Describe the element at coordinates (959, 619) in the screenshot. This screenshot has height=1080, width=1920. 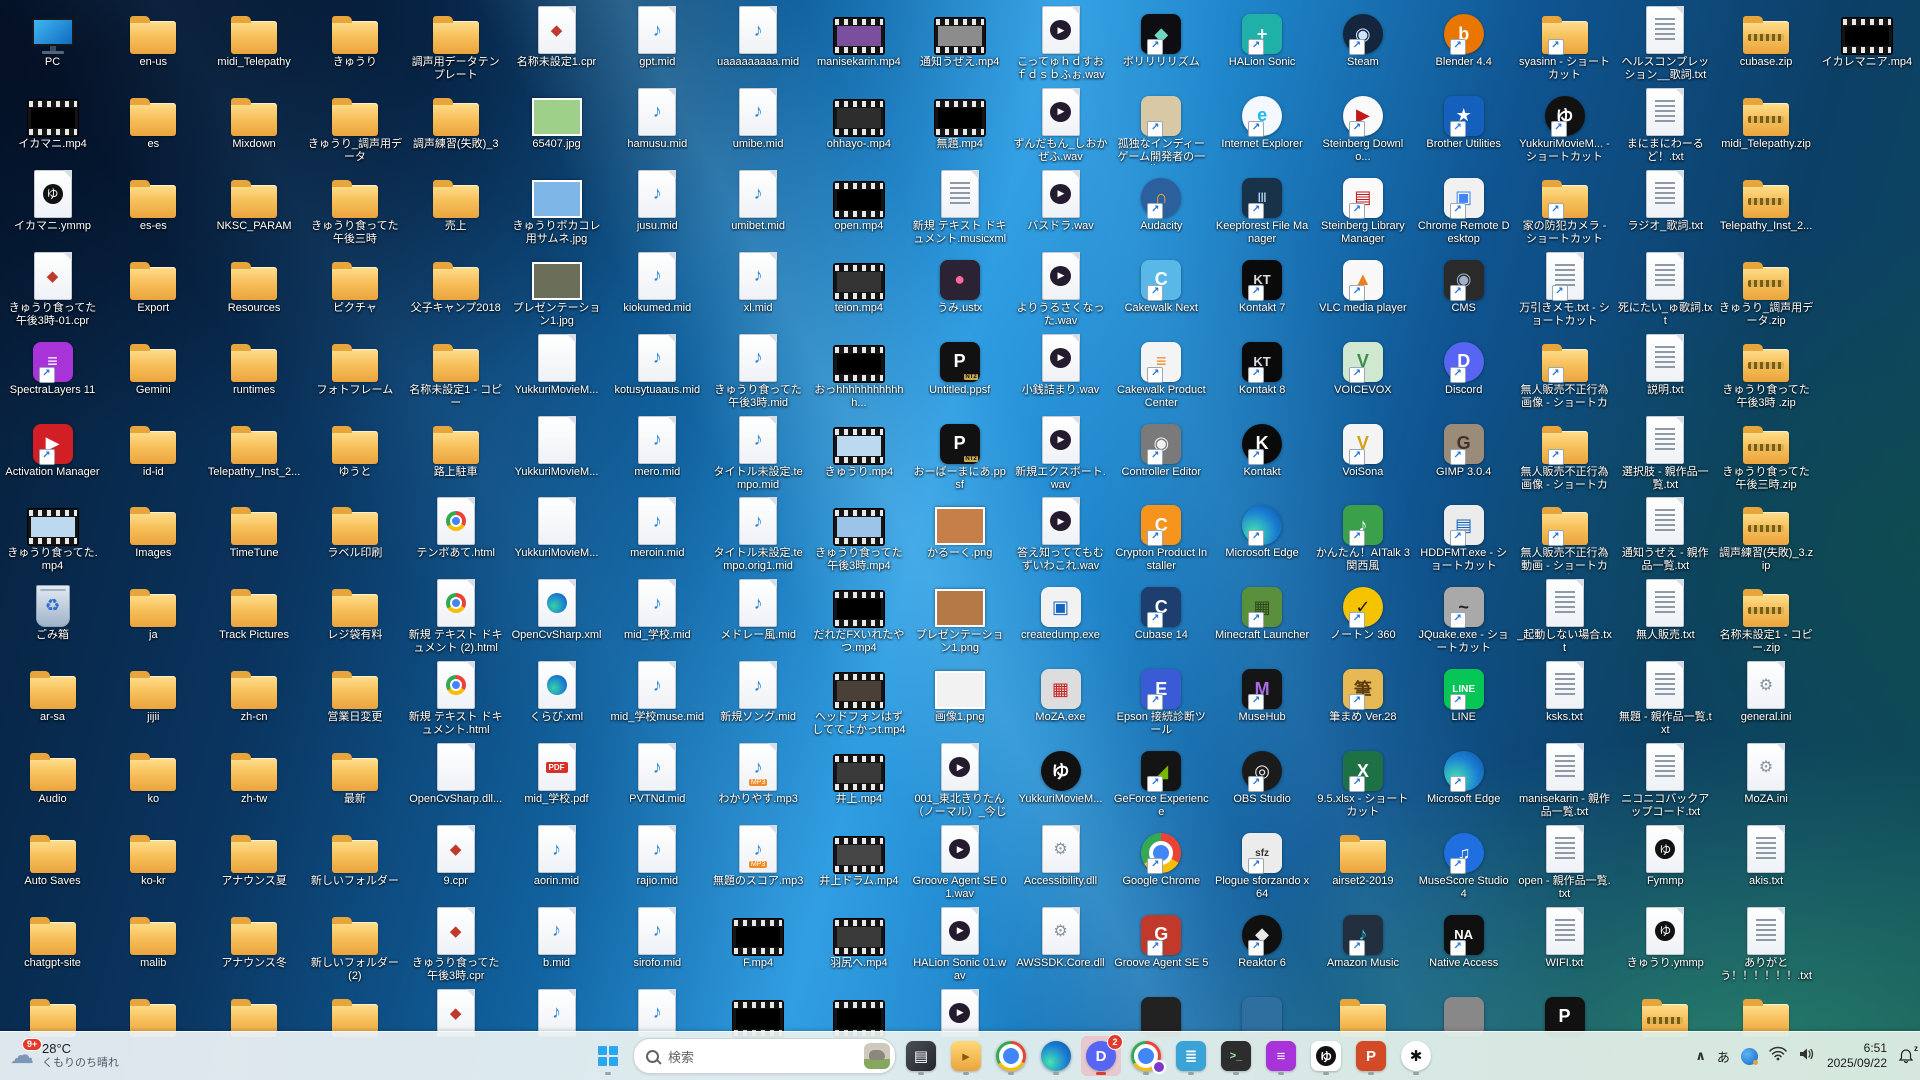
I see `desktop-icon: プレゼンテーション1.png` at that location.